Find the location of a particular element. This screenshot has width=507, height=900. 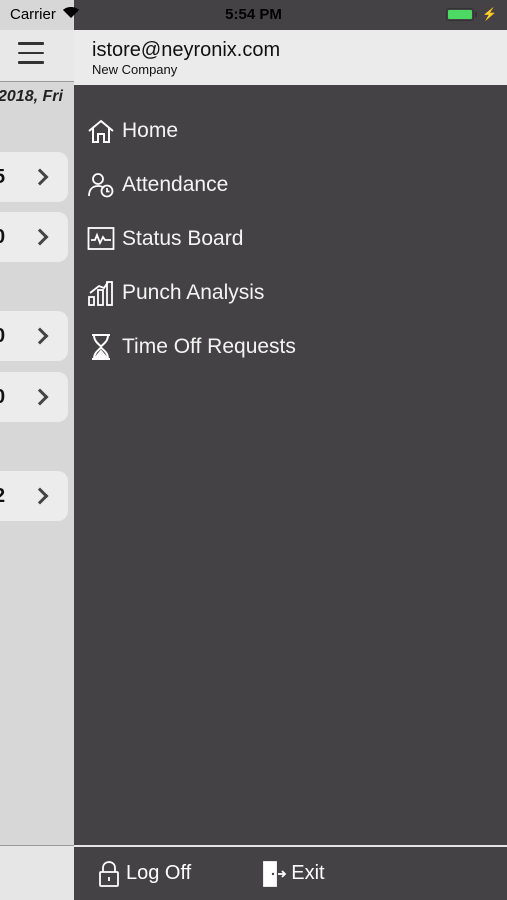

menu-item-label: Punch Analysis is located at coordinates (193, 292).